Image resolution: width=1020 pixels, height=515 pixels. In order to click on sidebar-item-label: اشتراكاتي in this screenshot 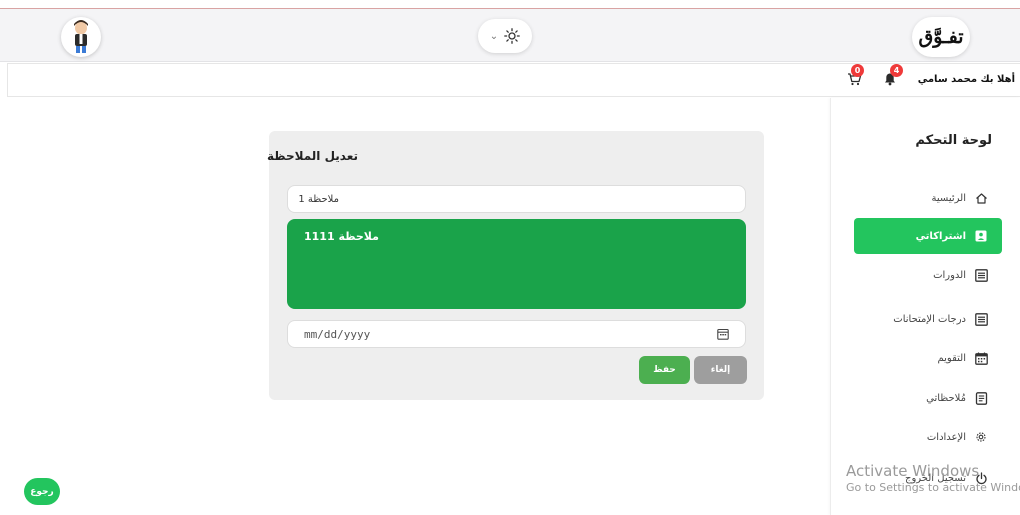, I will do `click(940, 236)`.